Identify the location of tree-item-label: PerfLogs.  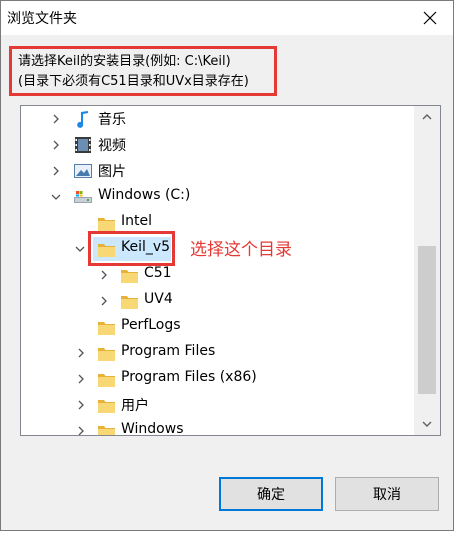
(151, 325).